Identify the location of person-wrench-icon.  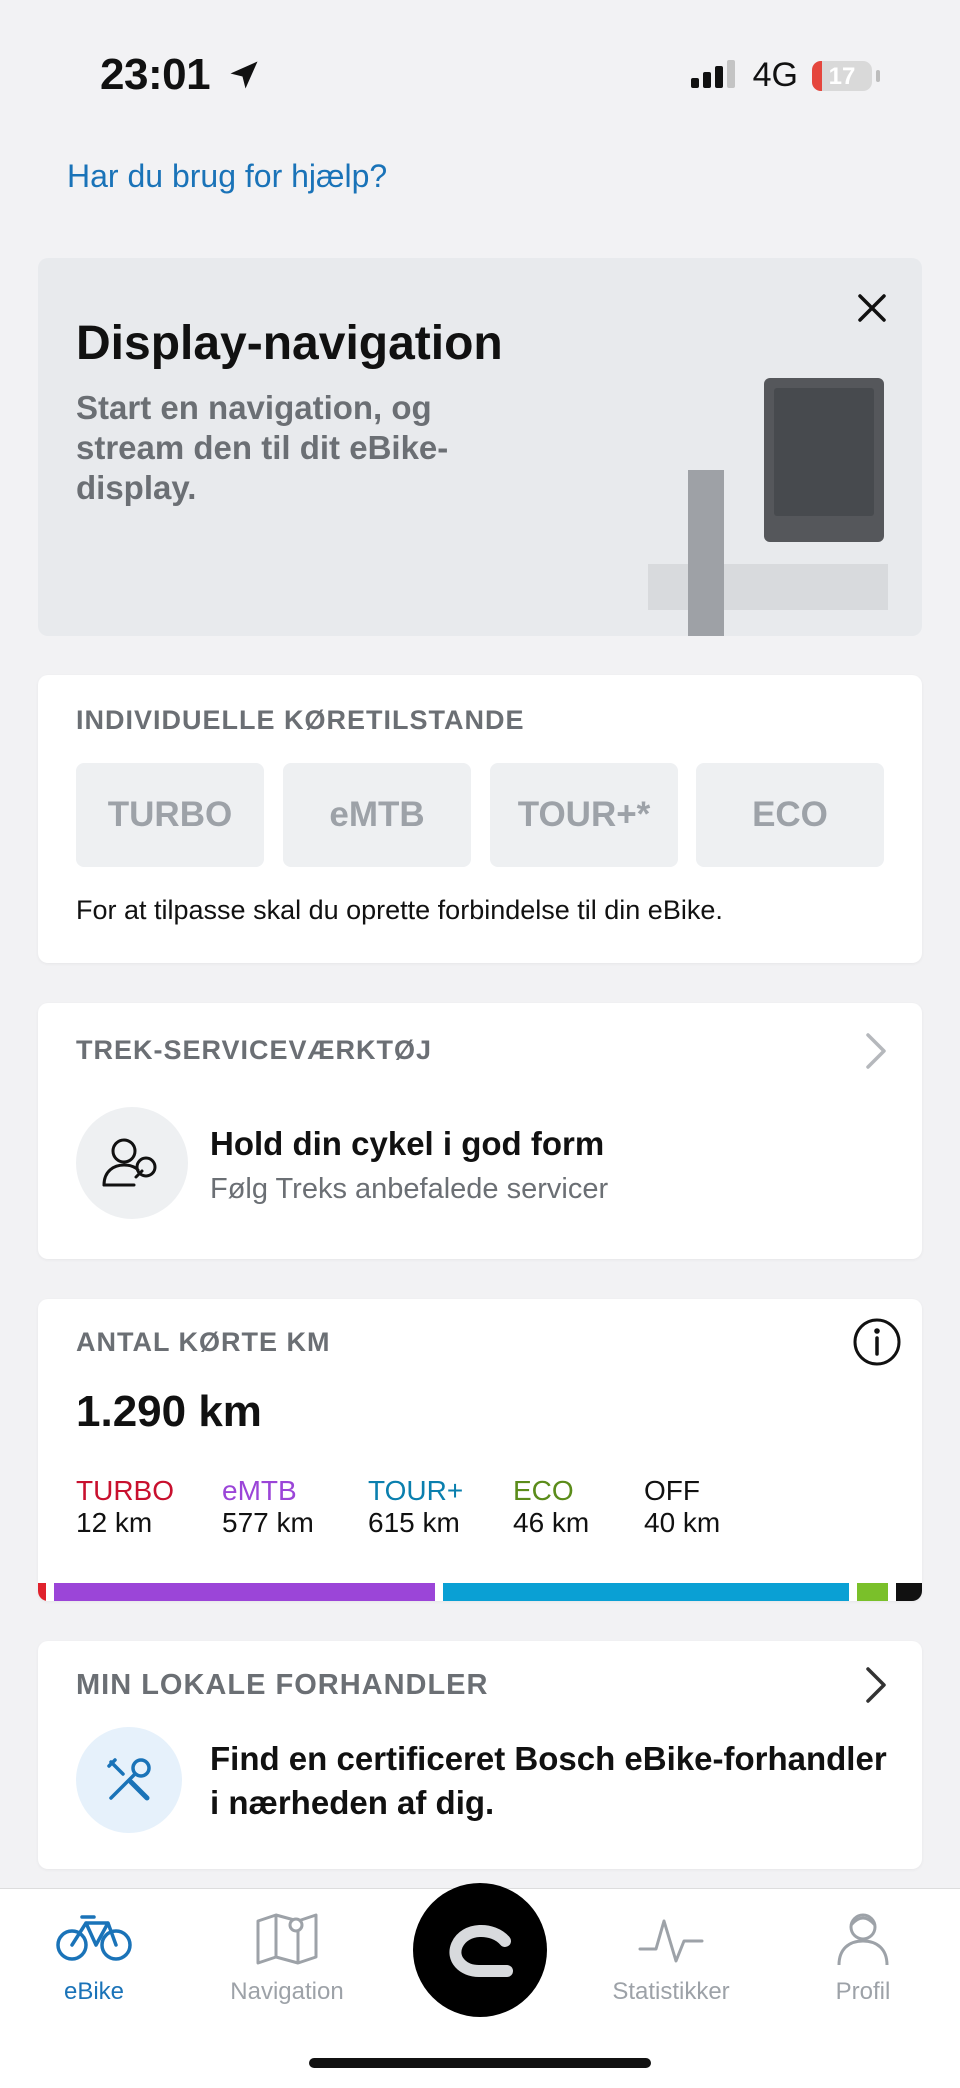
(129, 1162).